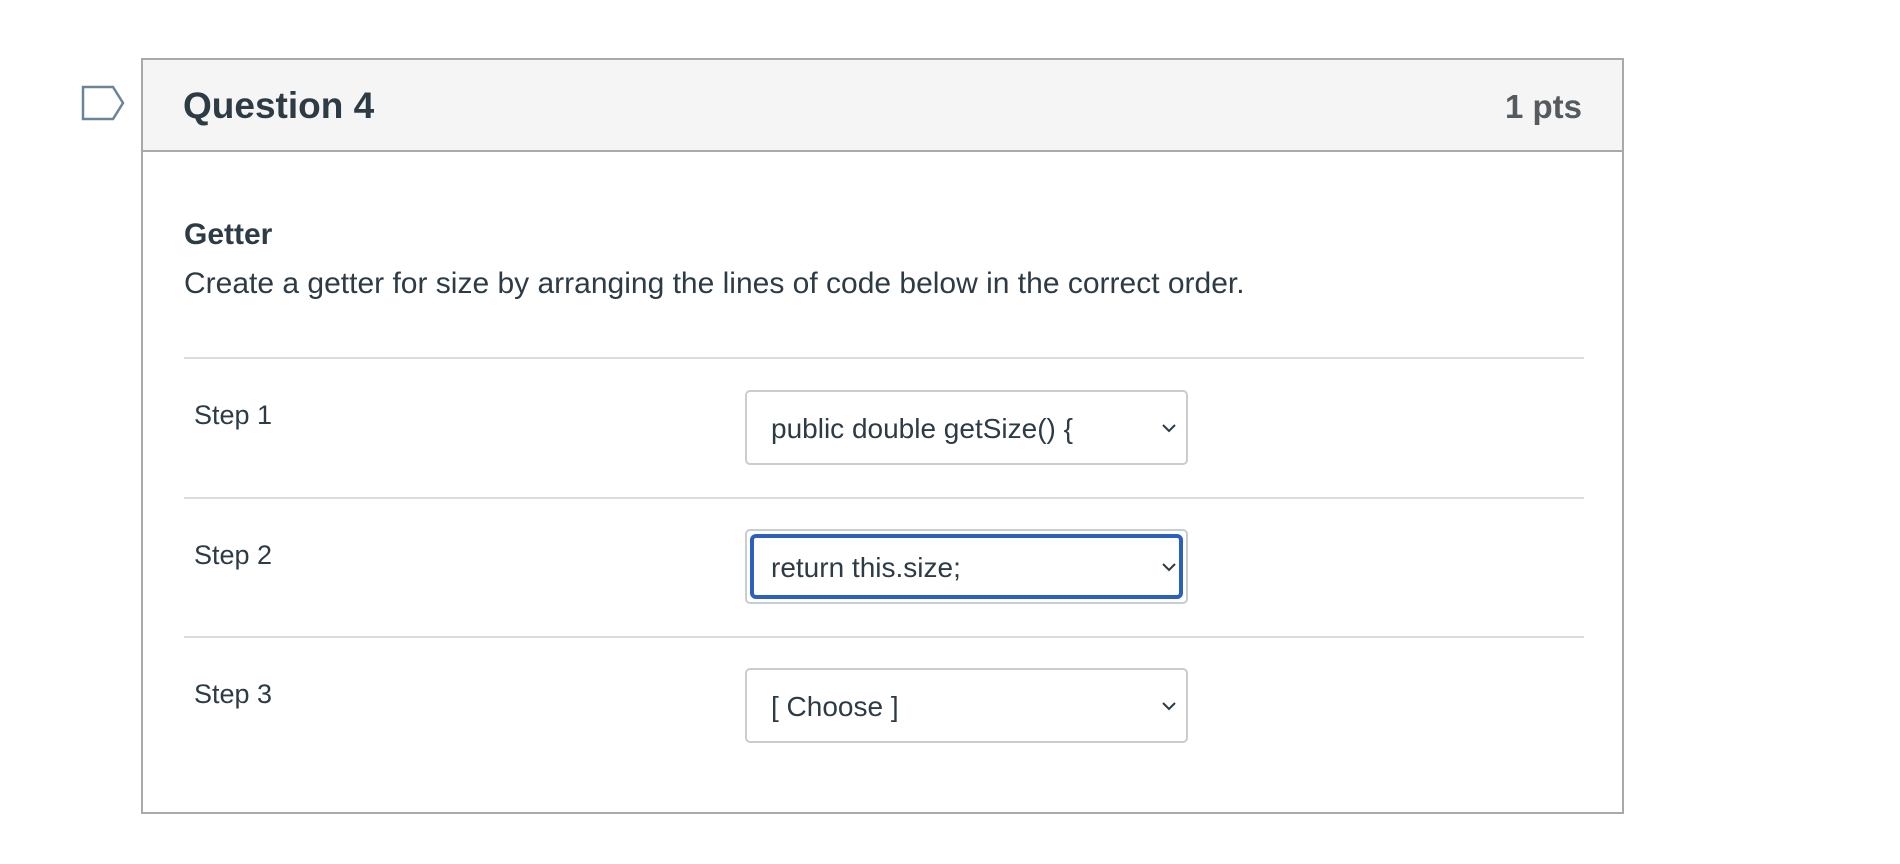 This screenshot has width=1900, height=864. What do you see at coordinates (233, 555) in the screenshot?
I see `step-2-label: Step 2` at bounding box center [233, 555].